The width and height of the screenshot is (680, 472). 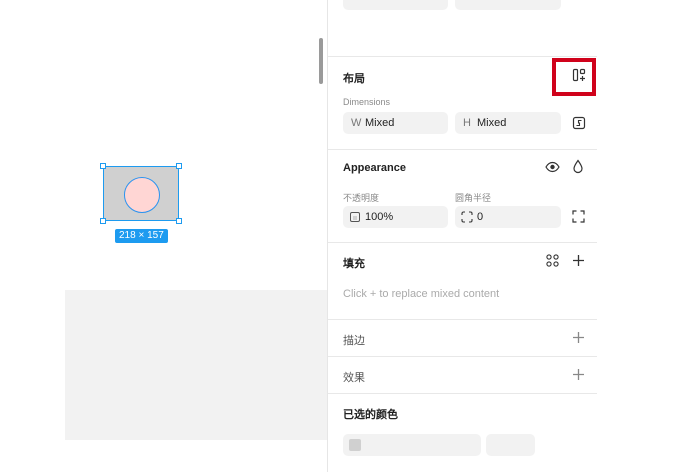 I want to click on clipped-field-left, so click(x=395, y=5).